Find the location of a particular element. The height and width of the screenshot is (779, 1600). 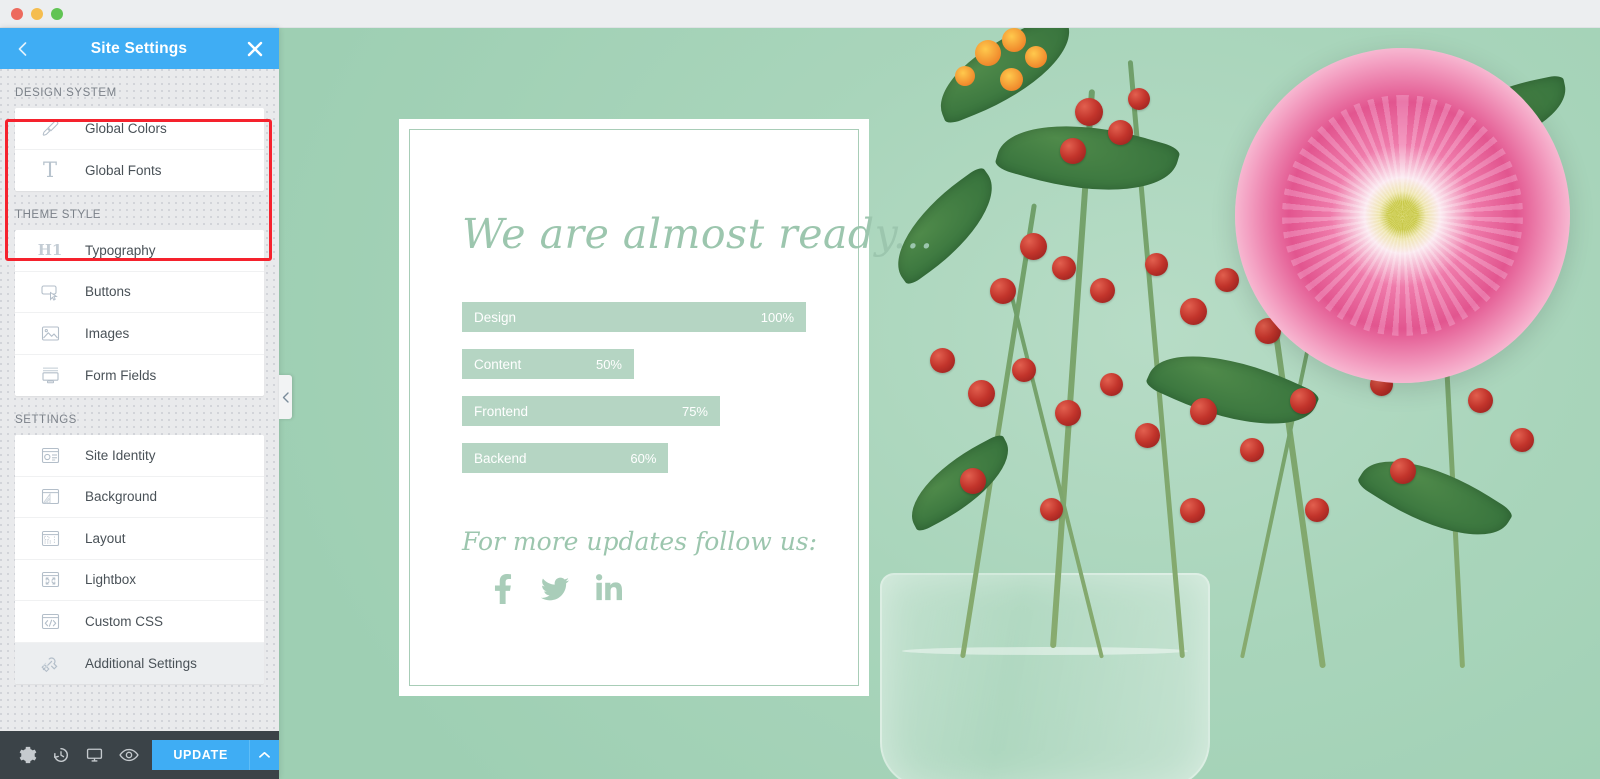

sidebar-item-label: Background is located at coordinates (121, 497).